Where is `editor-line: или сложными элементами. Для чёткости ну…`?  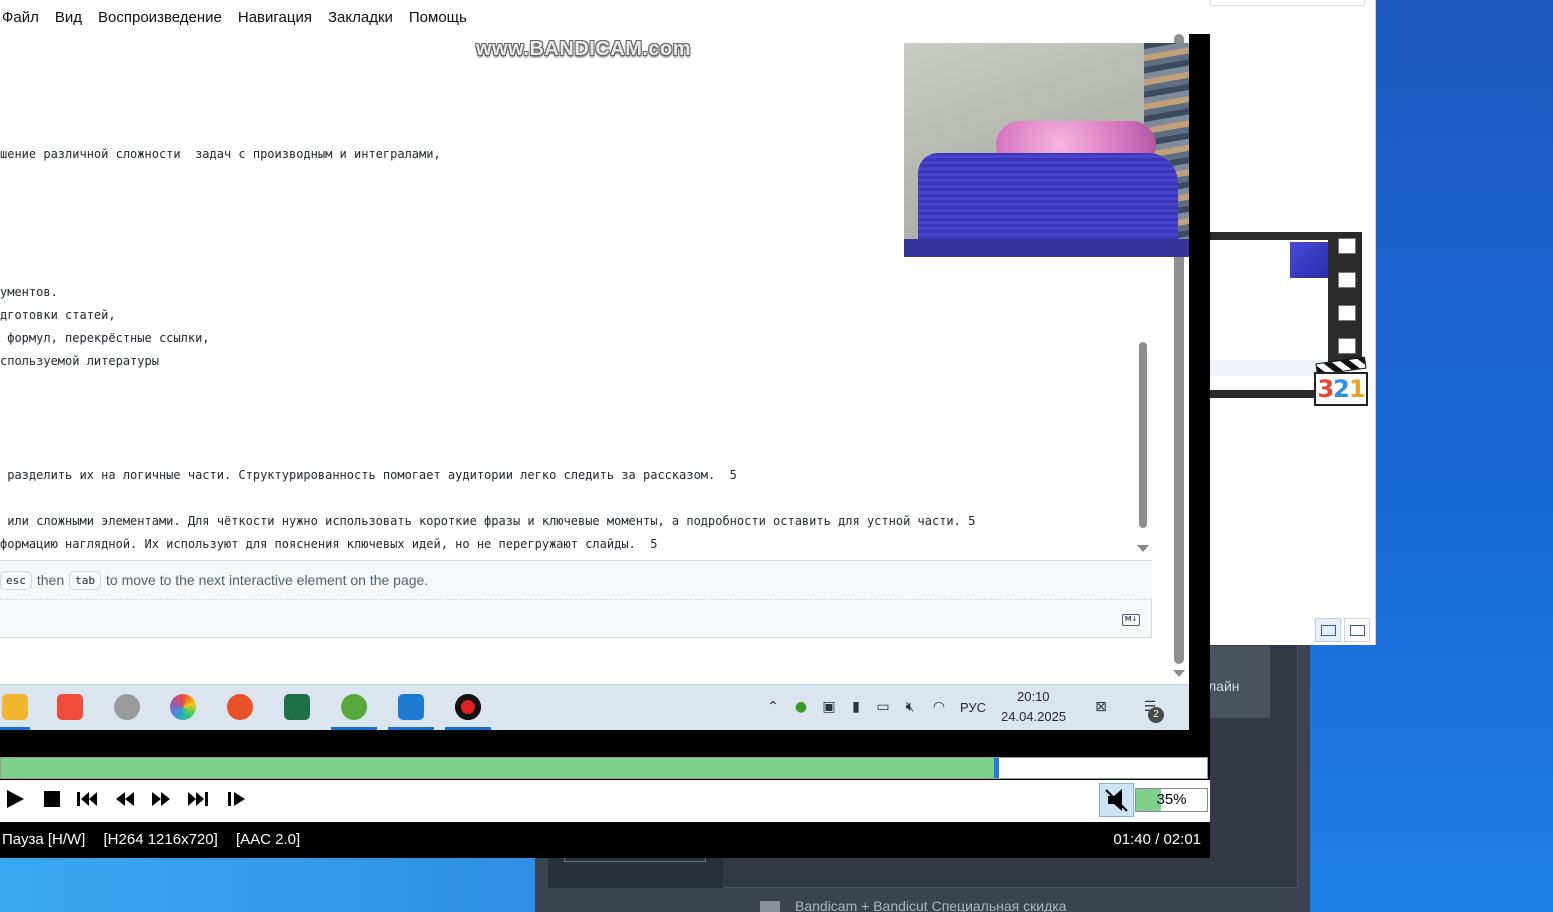
editor-line: или сложными элементами. Для чёткости ну… is located at coordinates (488, 521).